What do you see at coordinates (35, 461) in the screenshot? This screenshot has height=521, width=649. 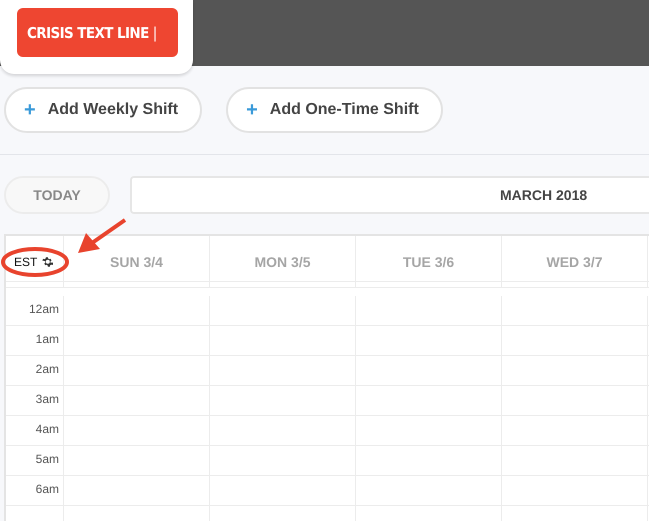 I see `hour-label: 5am` at bounding box center [35, 461].